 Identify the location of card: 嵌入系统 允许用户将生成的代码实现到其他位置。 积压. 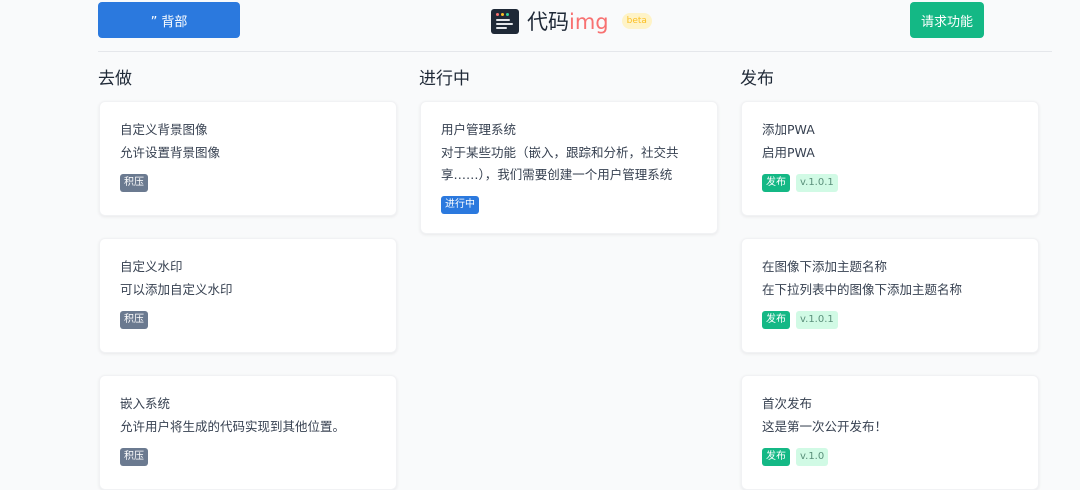
(248, 432).